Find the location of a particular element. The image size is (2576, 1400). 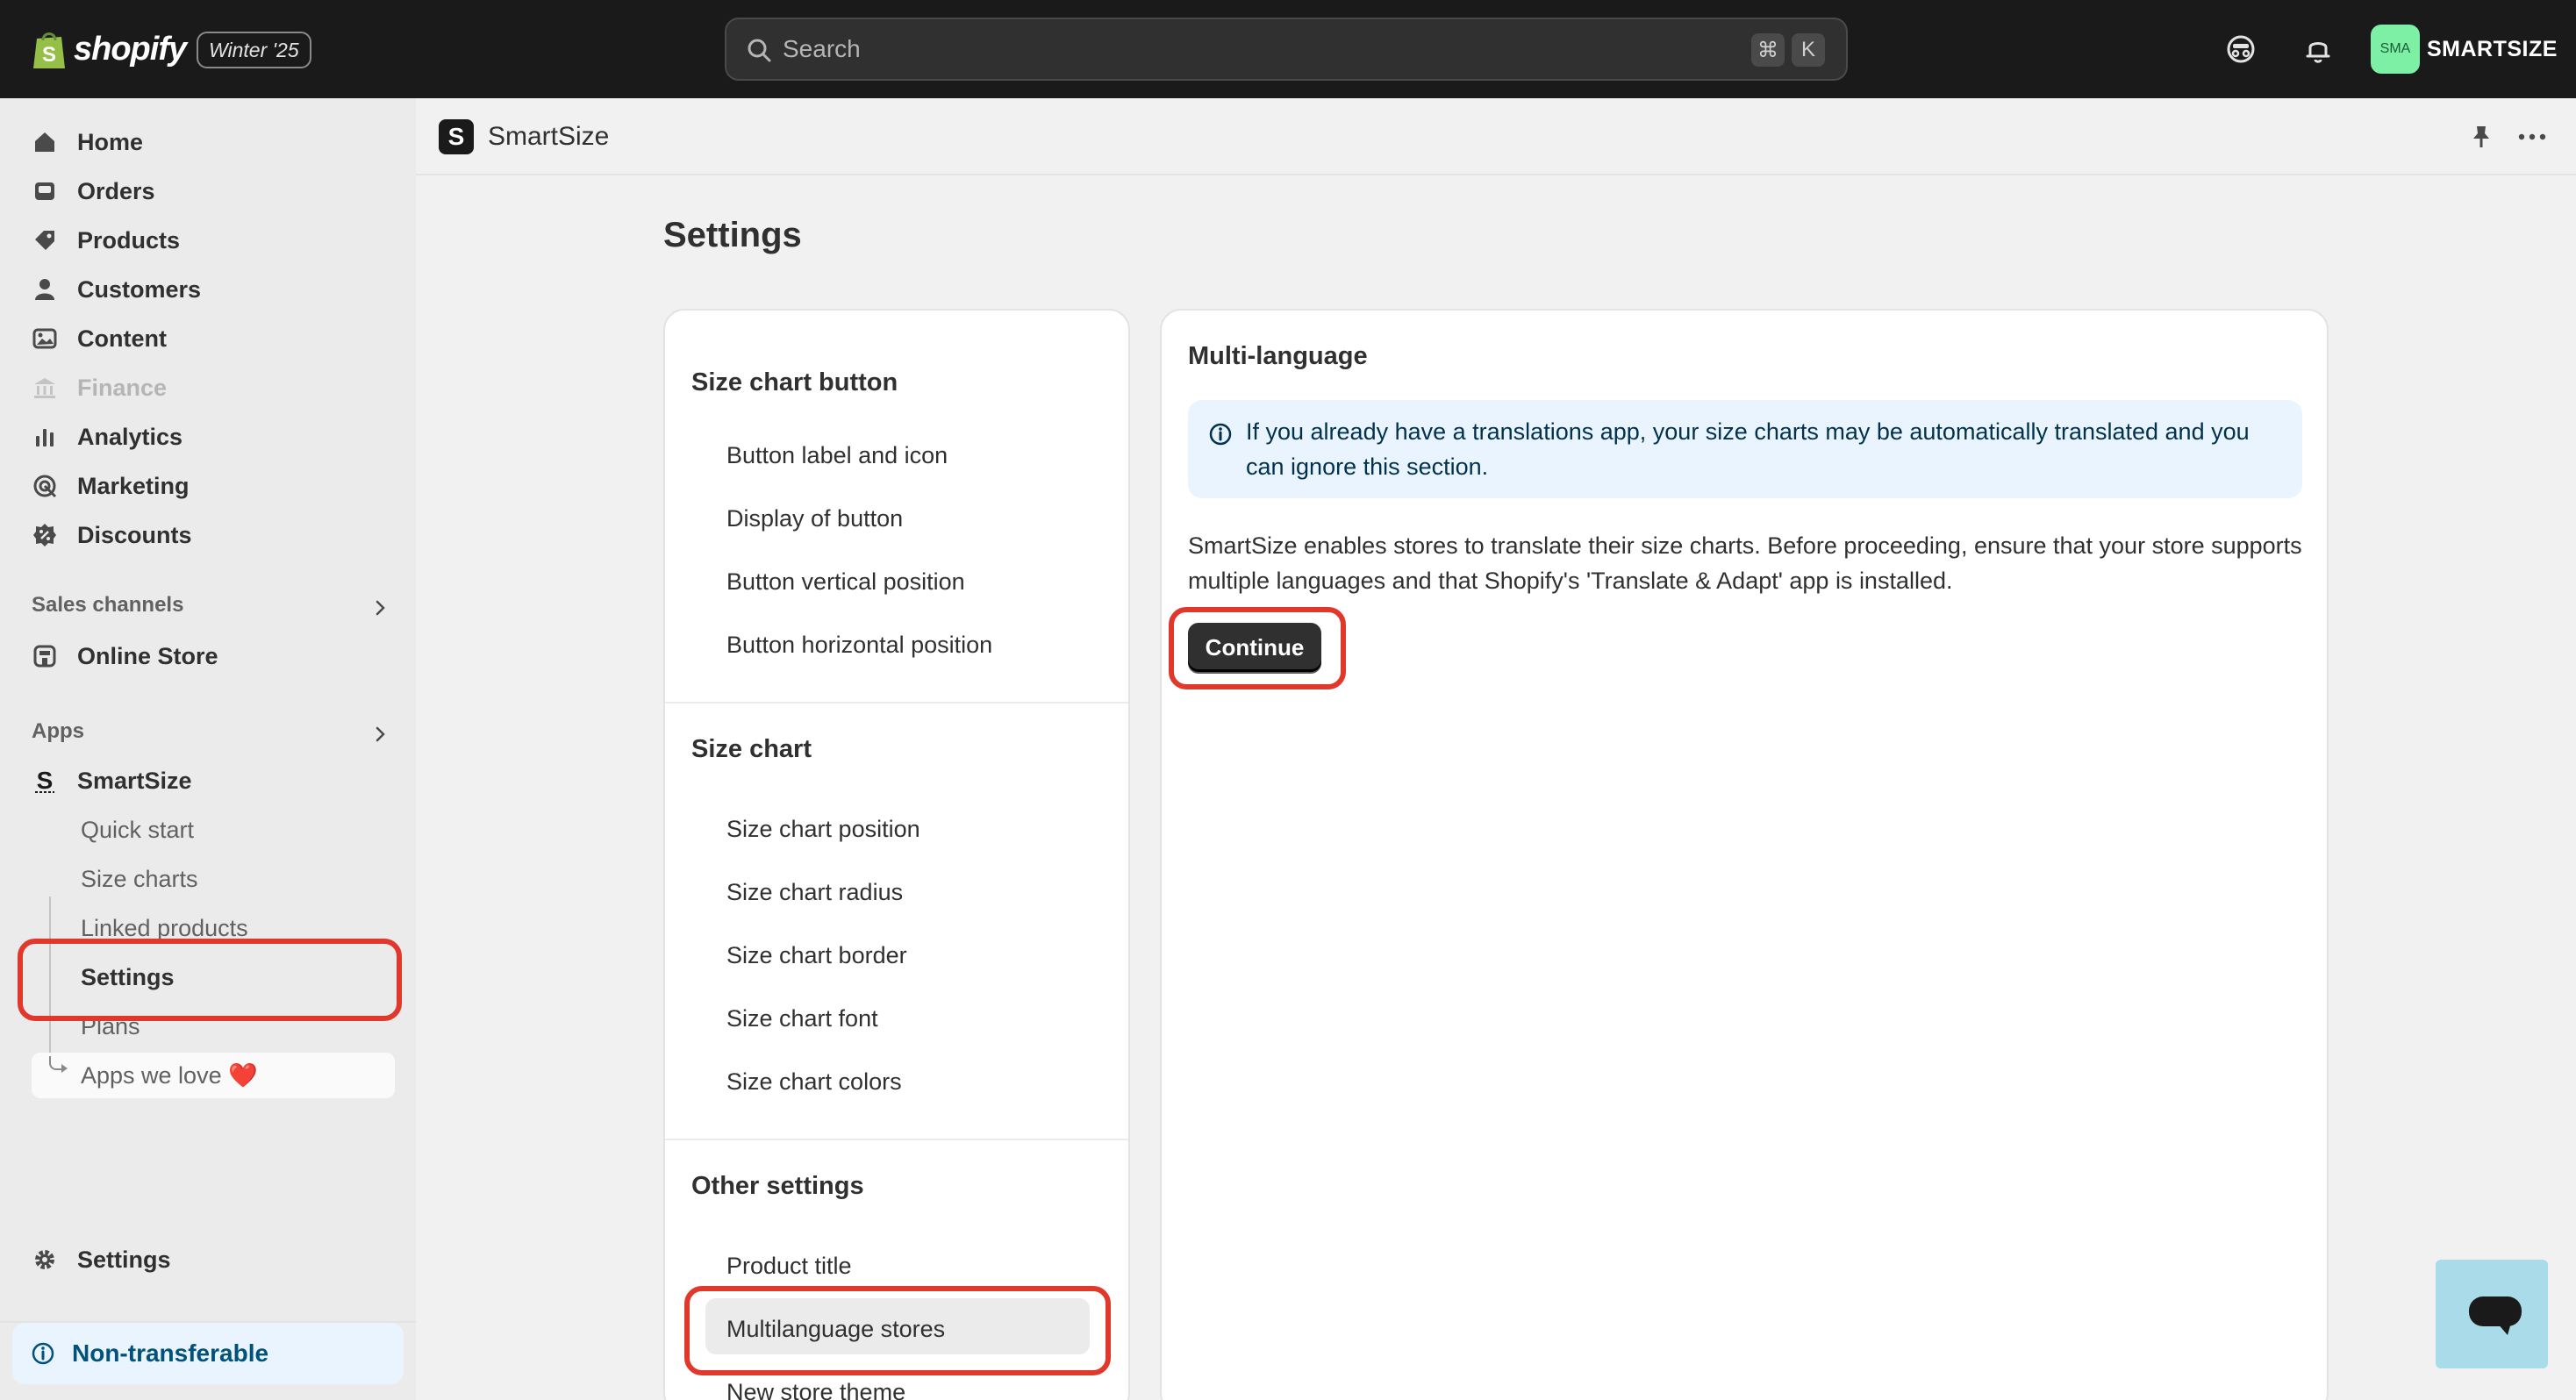

sidebar-item-settings: Settings is located at coordinates (101, 1259).